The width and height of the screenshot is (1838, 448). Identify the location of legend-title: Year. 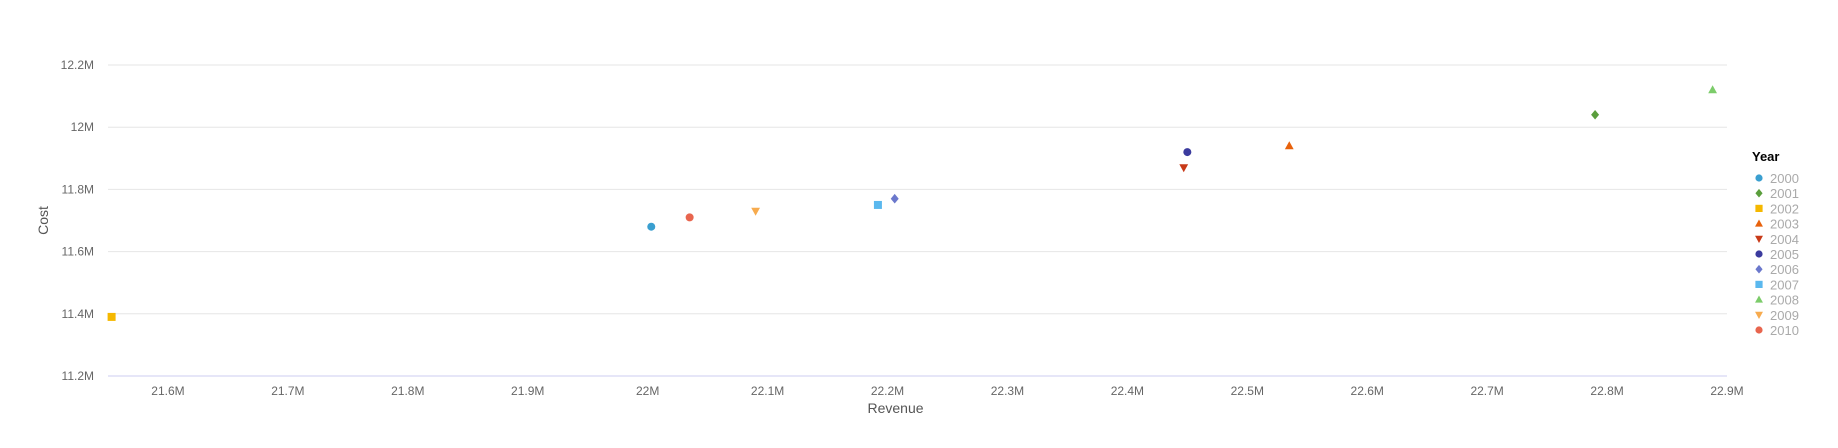
(1765, 156).